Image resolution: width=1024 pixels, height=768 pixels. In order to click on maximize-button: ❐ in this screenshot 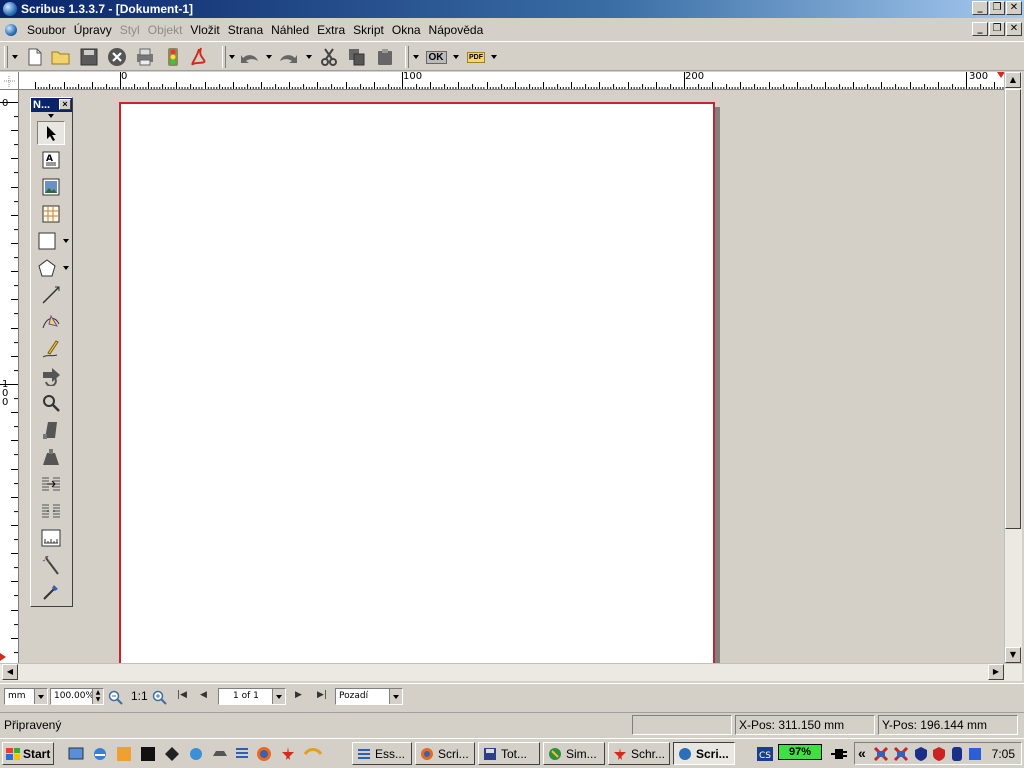, I will do `click(997, 8)`.